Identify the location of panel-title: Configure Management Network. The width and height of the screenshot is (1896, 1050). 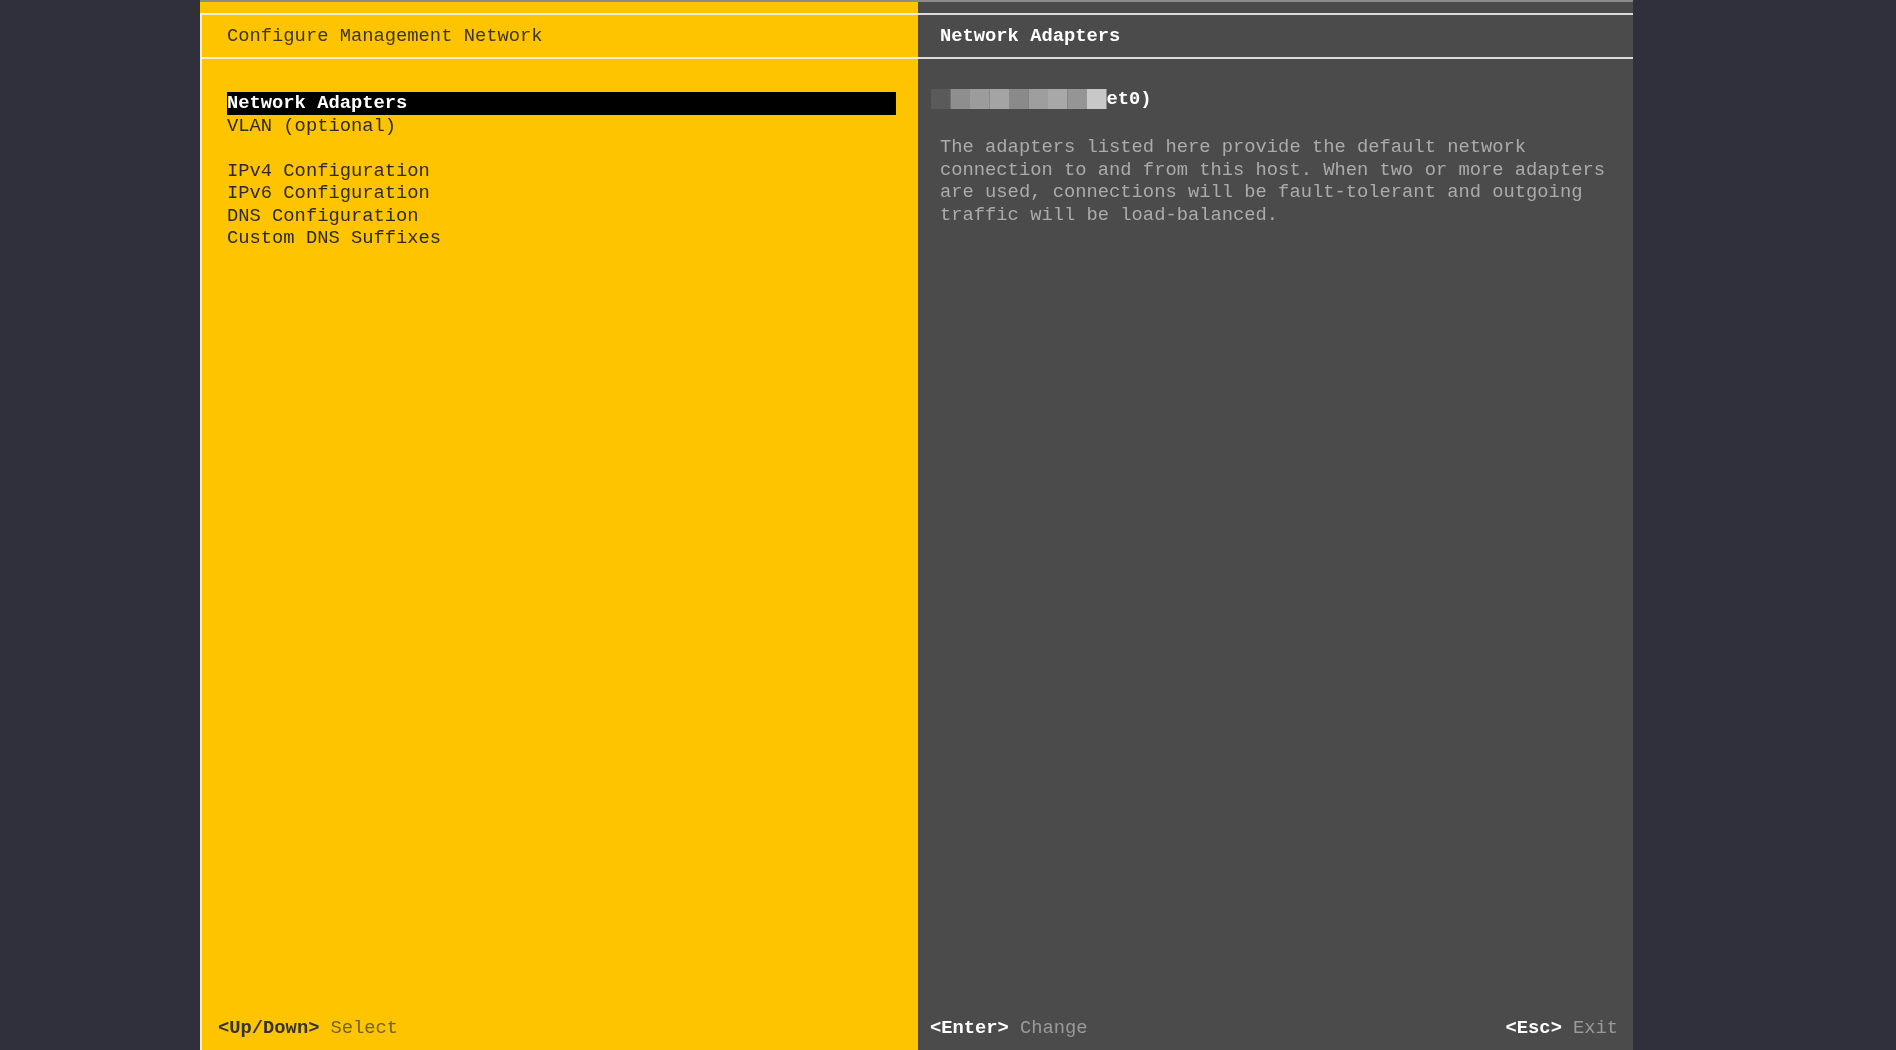
(385, 36).